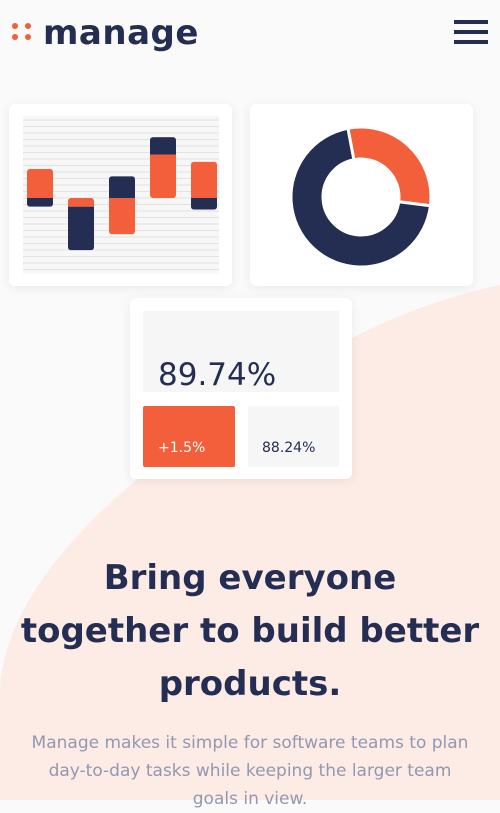  I want to click on stats-card: 89.74% +1.5% 88.24%, so click(241, 388).